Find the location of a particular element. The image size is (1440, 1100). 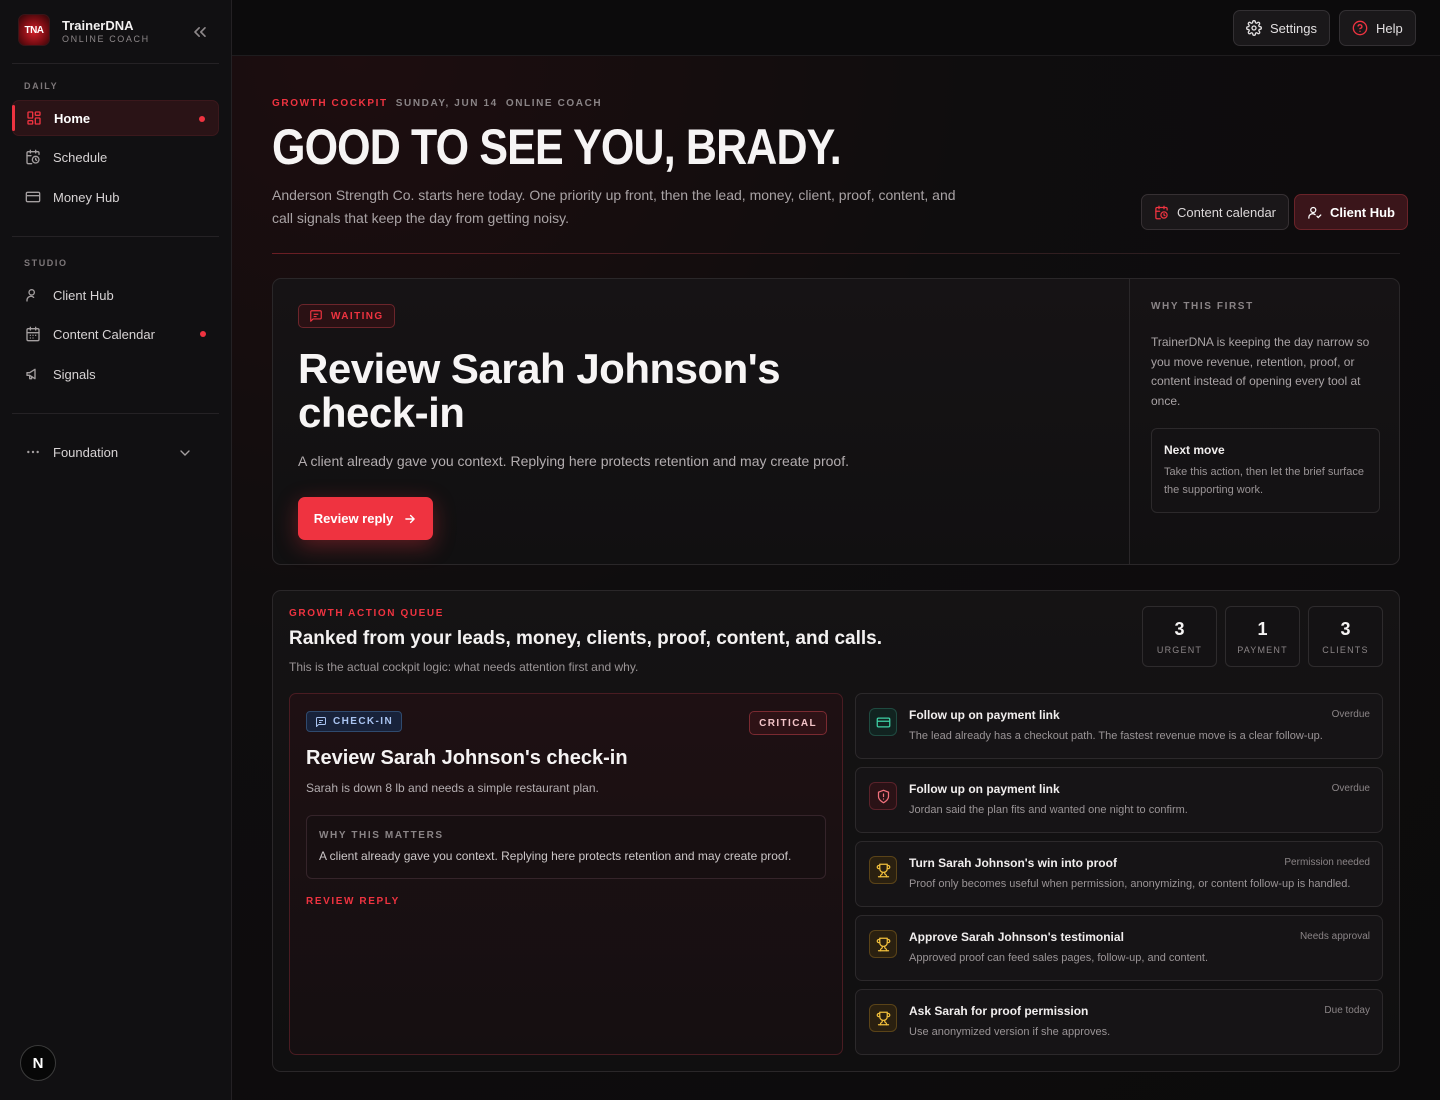

task-description: Use anonymized version if she approves. is located at coordinates (1010, 1032).